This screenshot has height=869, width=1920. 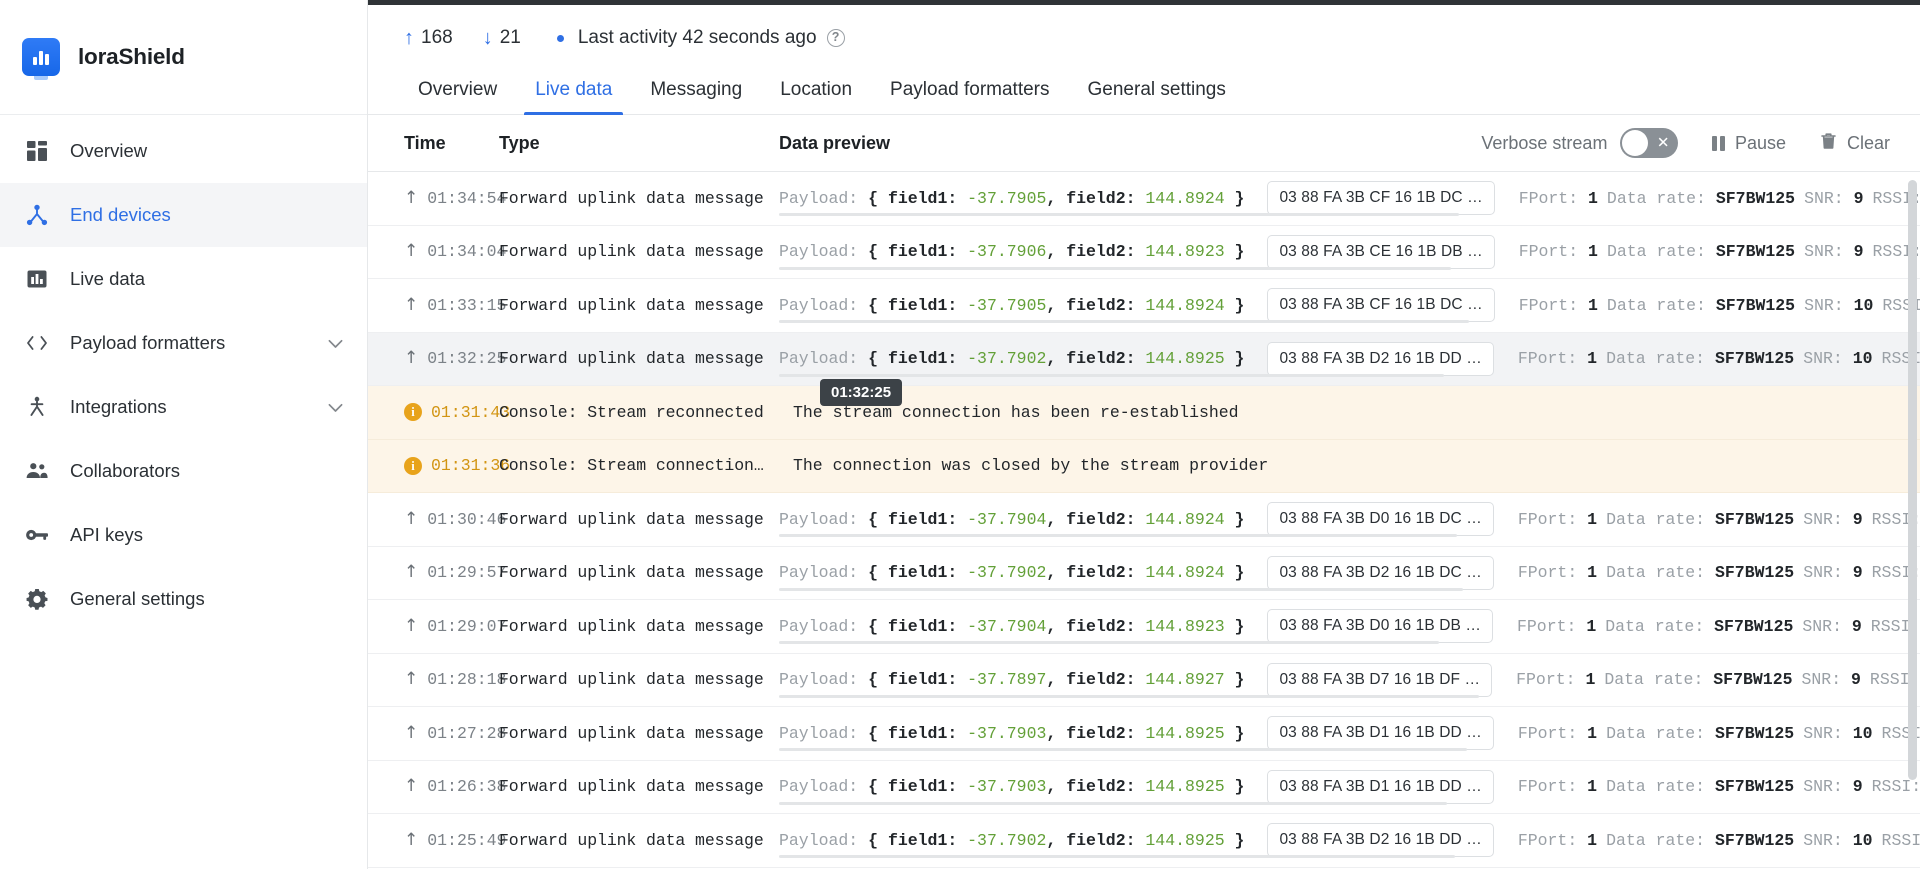 I want to click on code-brackets-icon, so click(x=37, y=343).